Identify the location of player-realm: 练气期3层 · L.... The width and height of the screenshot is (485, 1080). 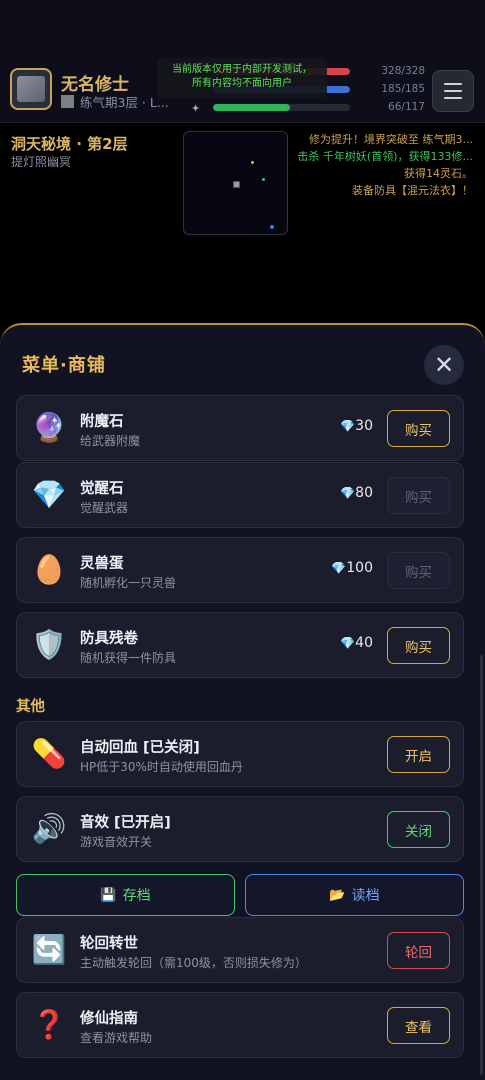
(115, 101).